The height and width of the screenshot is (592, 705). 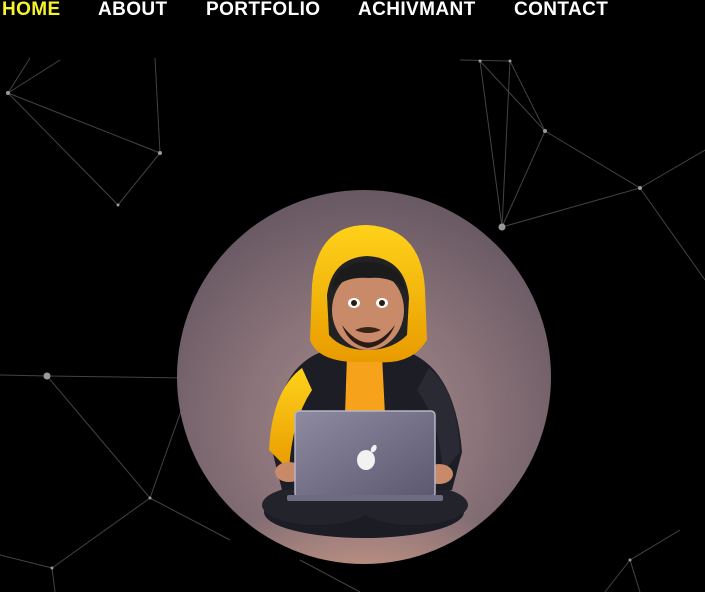 I want to click on main-nav: HOME ABOUT PORTFOLIO ACHIVMANT CONTACT, so click(x=352, y=11).